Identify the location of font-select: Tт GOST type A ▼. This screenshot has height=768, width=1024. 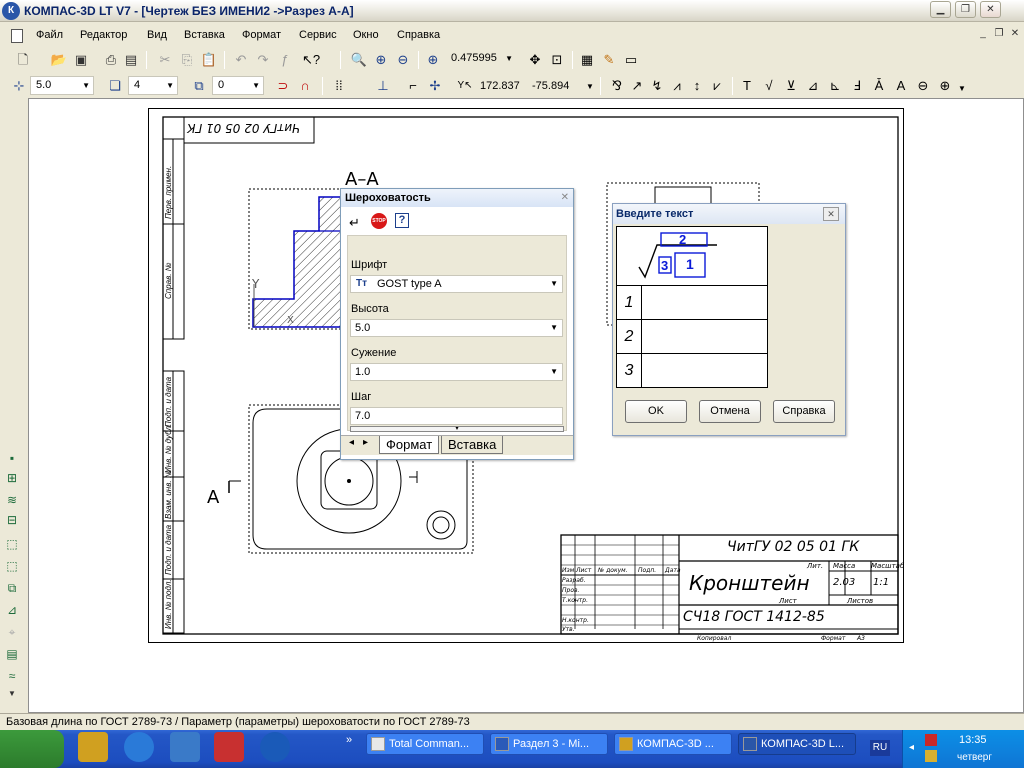
(456, 284).